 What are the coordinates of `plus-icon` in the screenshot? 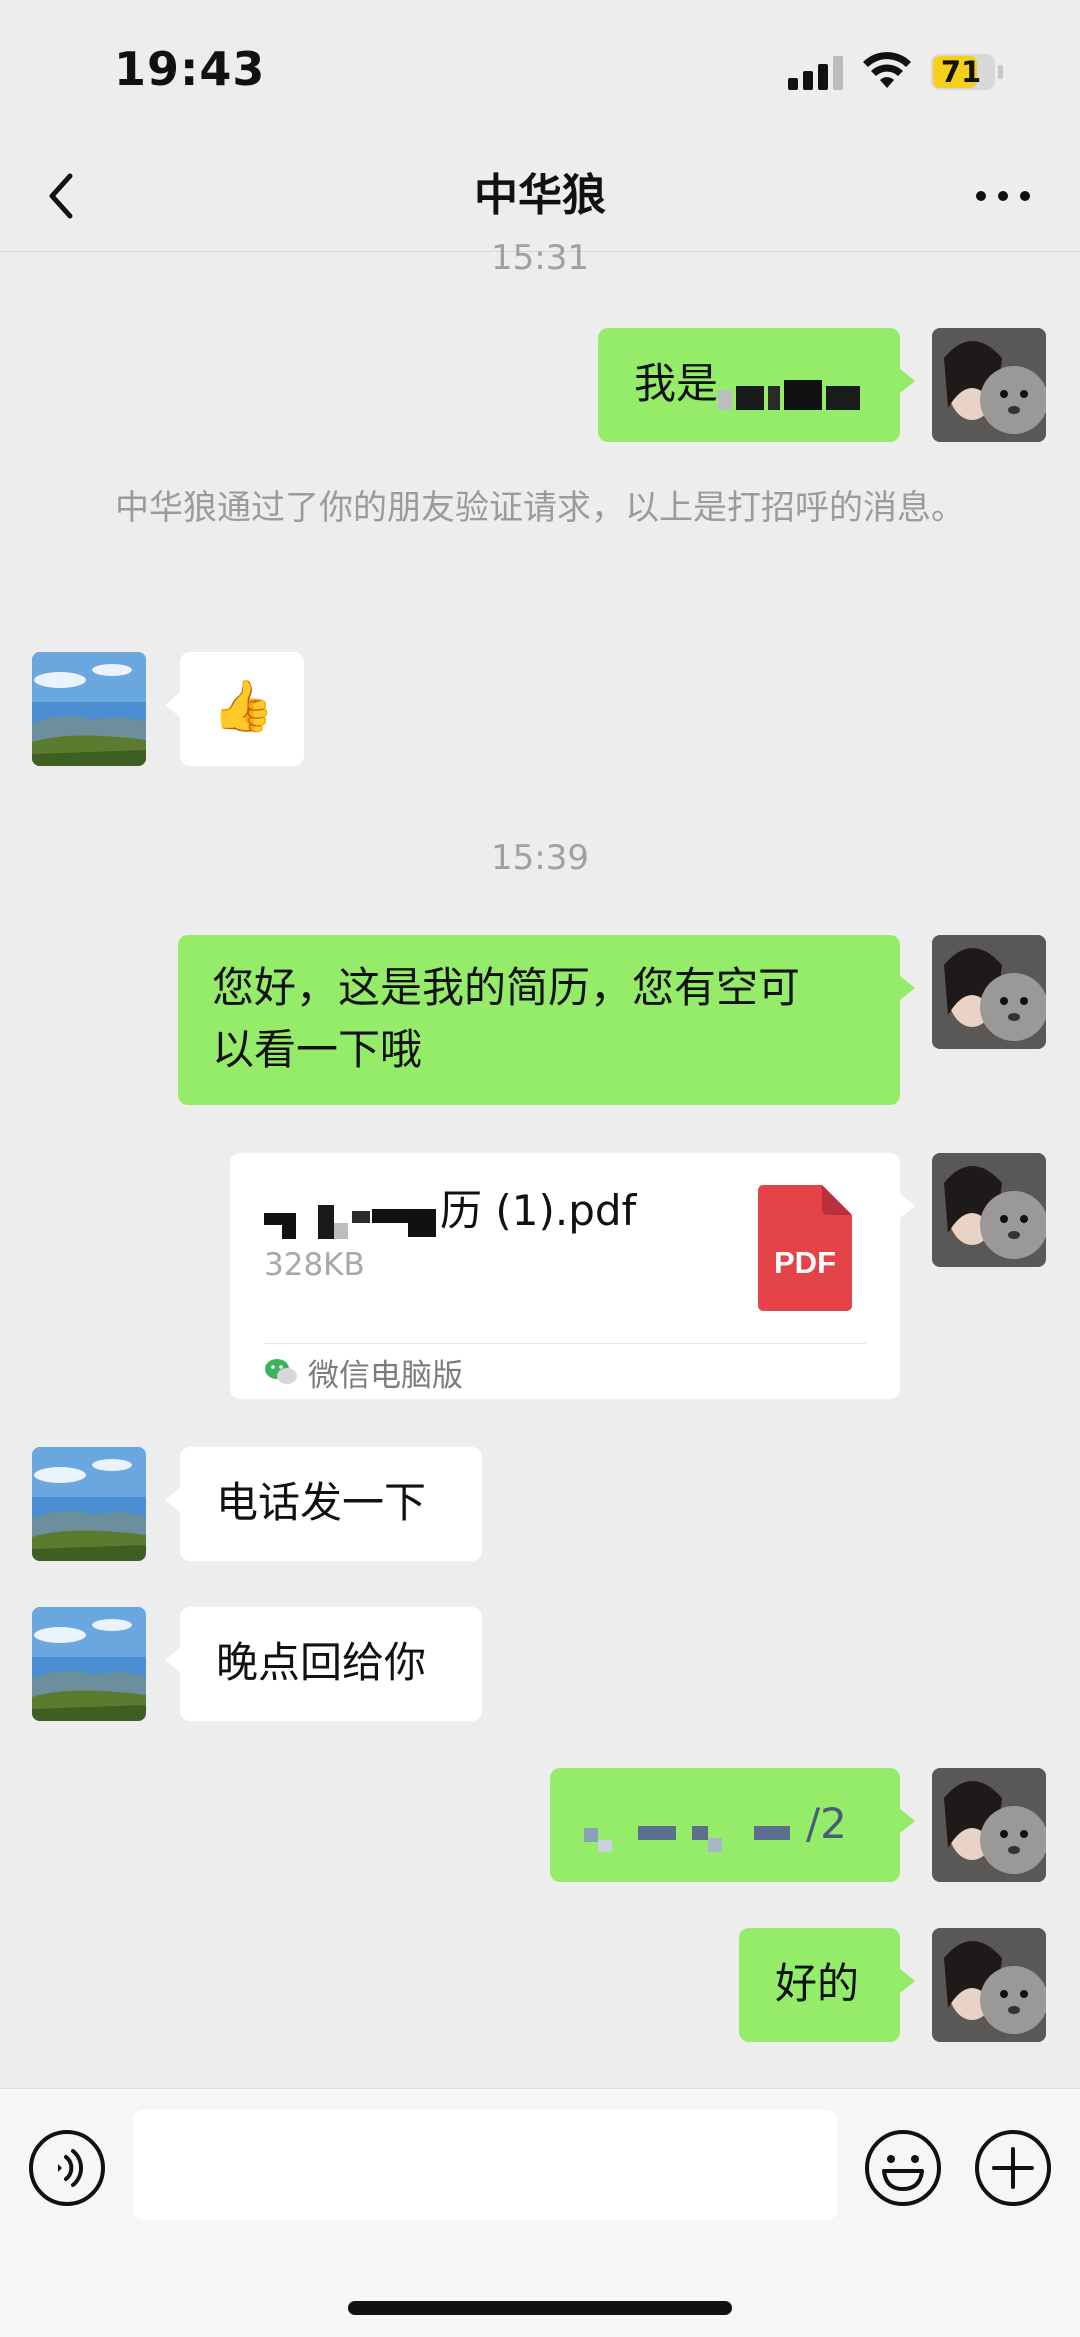 It's located at (1013, 2168).